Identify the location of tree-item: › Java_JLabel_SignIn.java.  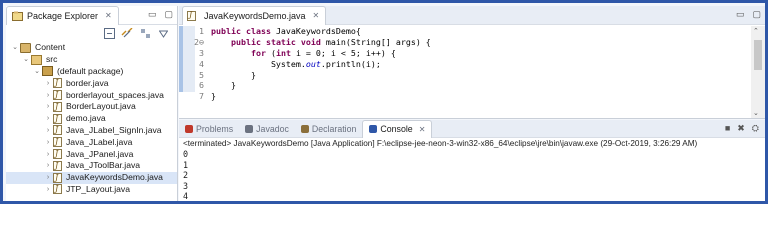
(91, 130).